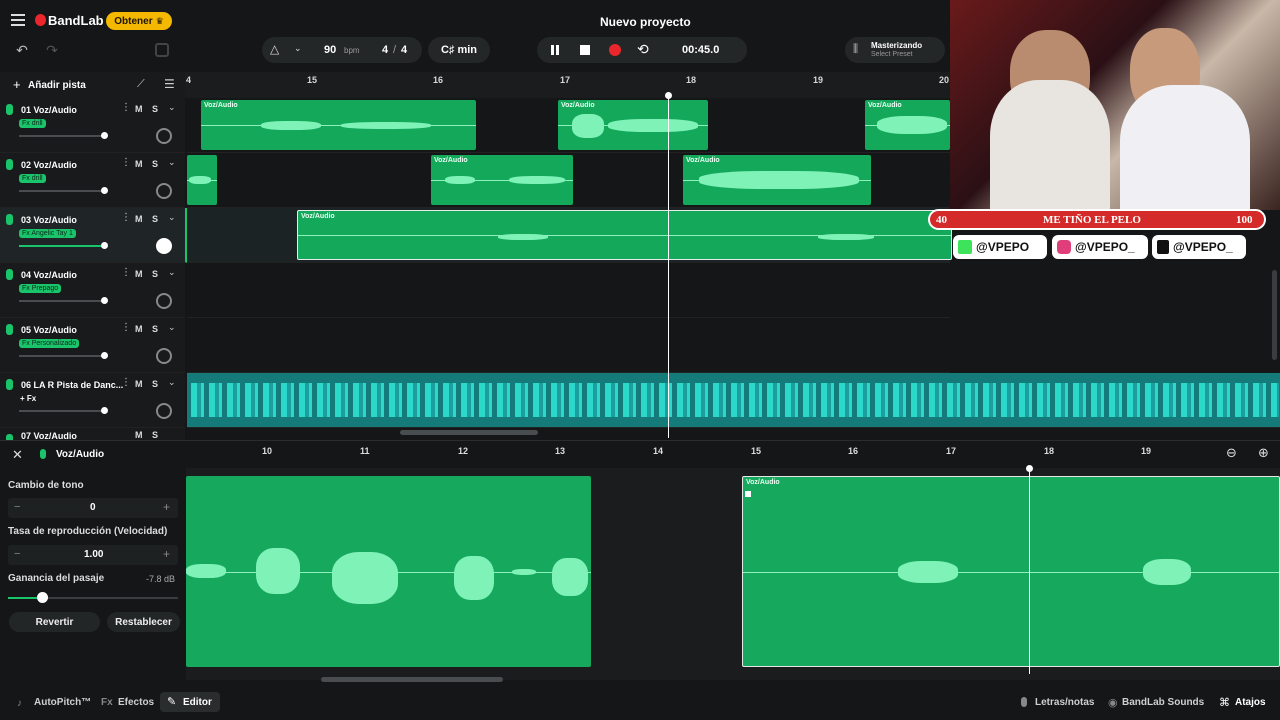 The height and width of the screenshot is (720, 1280). I want to click on track-header-04: 04 Voz/Audio ⋮ M S ⌄ Fx Prepago, so click(92, 290).